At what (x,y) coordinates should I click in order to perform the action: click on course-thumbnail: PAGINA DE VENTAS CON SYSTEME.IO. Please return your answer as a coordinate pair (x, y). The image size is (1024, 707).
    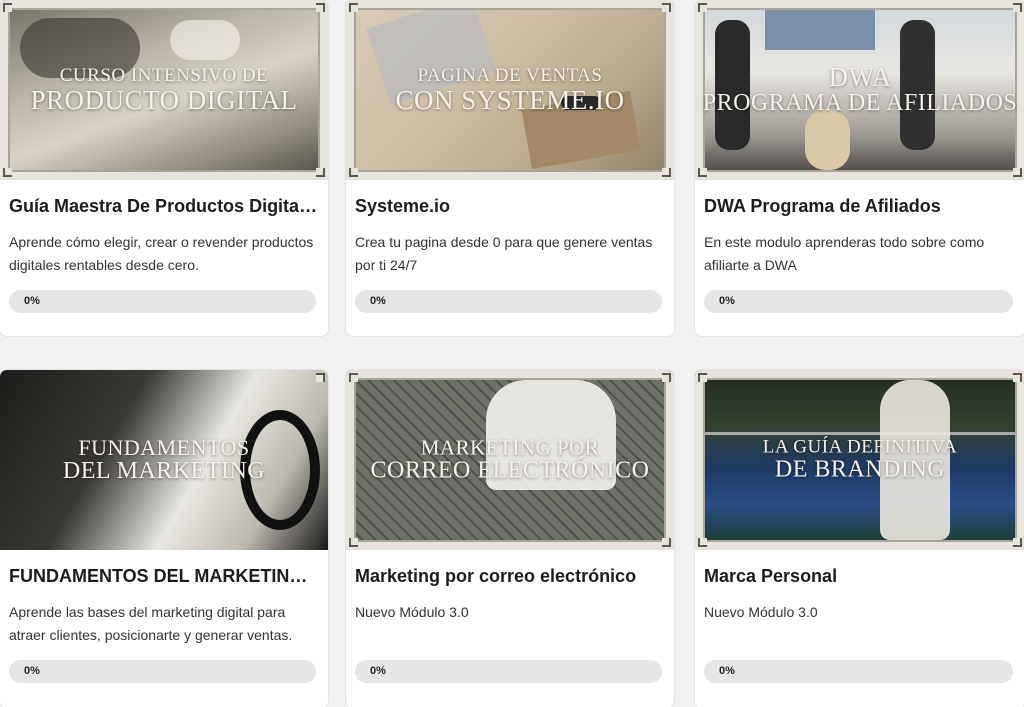
    Looking at the image, I should click on (510, 90).